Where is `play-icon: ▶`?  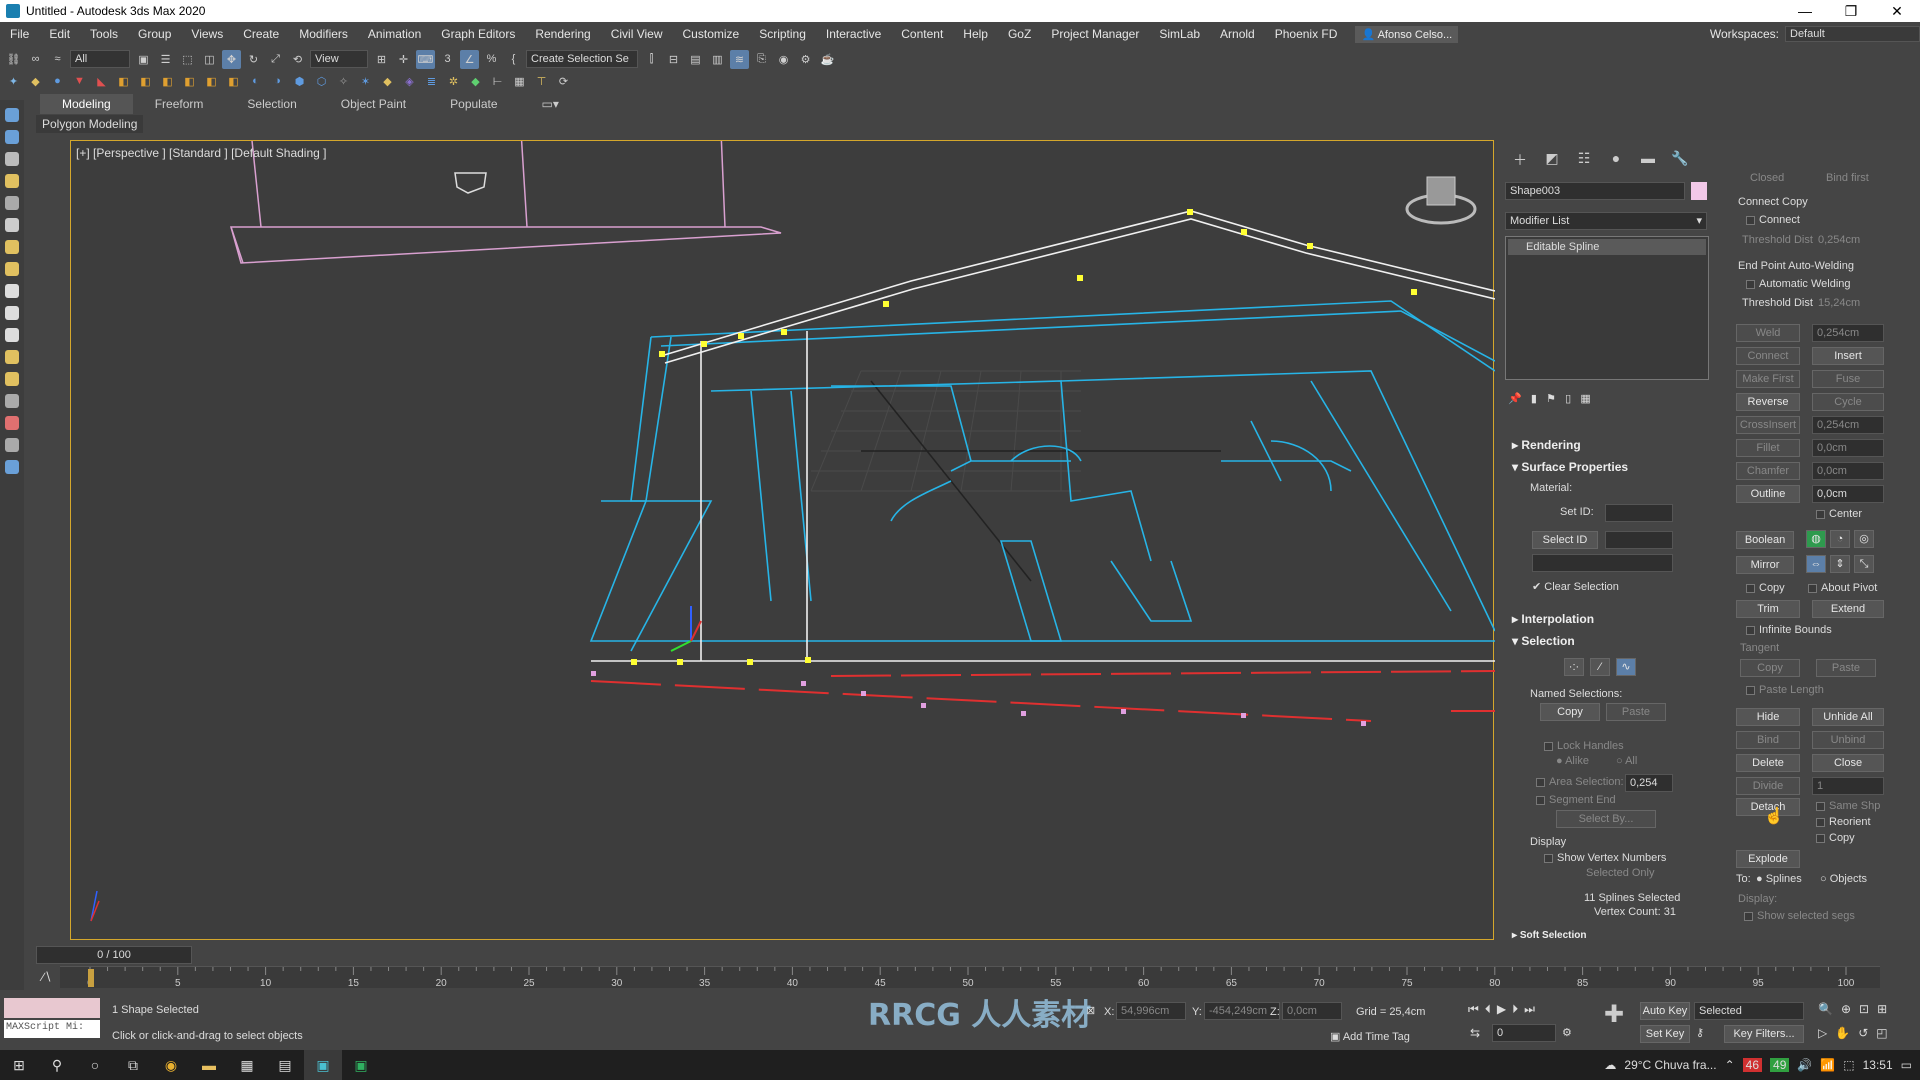 play-icon: ▶ is located at coordinates (1501, 1009).